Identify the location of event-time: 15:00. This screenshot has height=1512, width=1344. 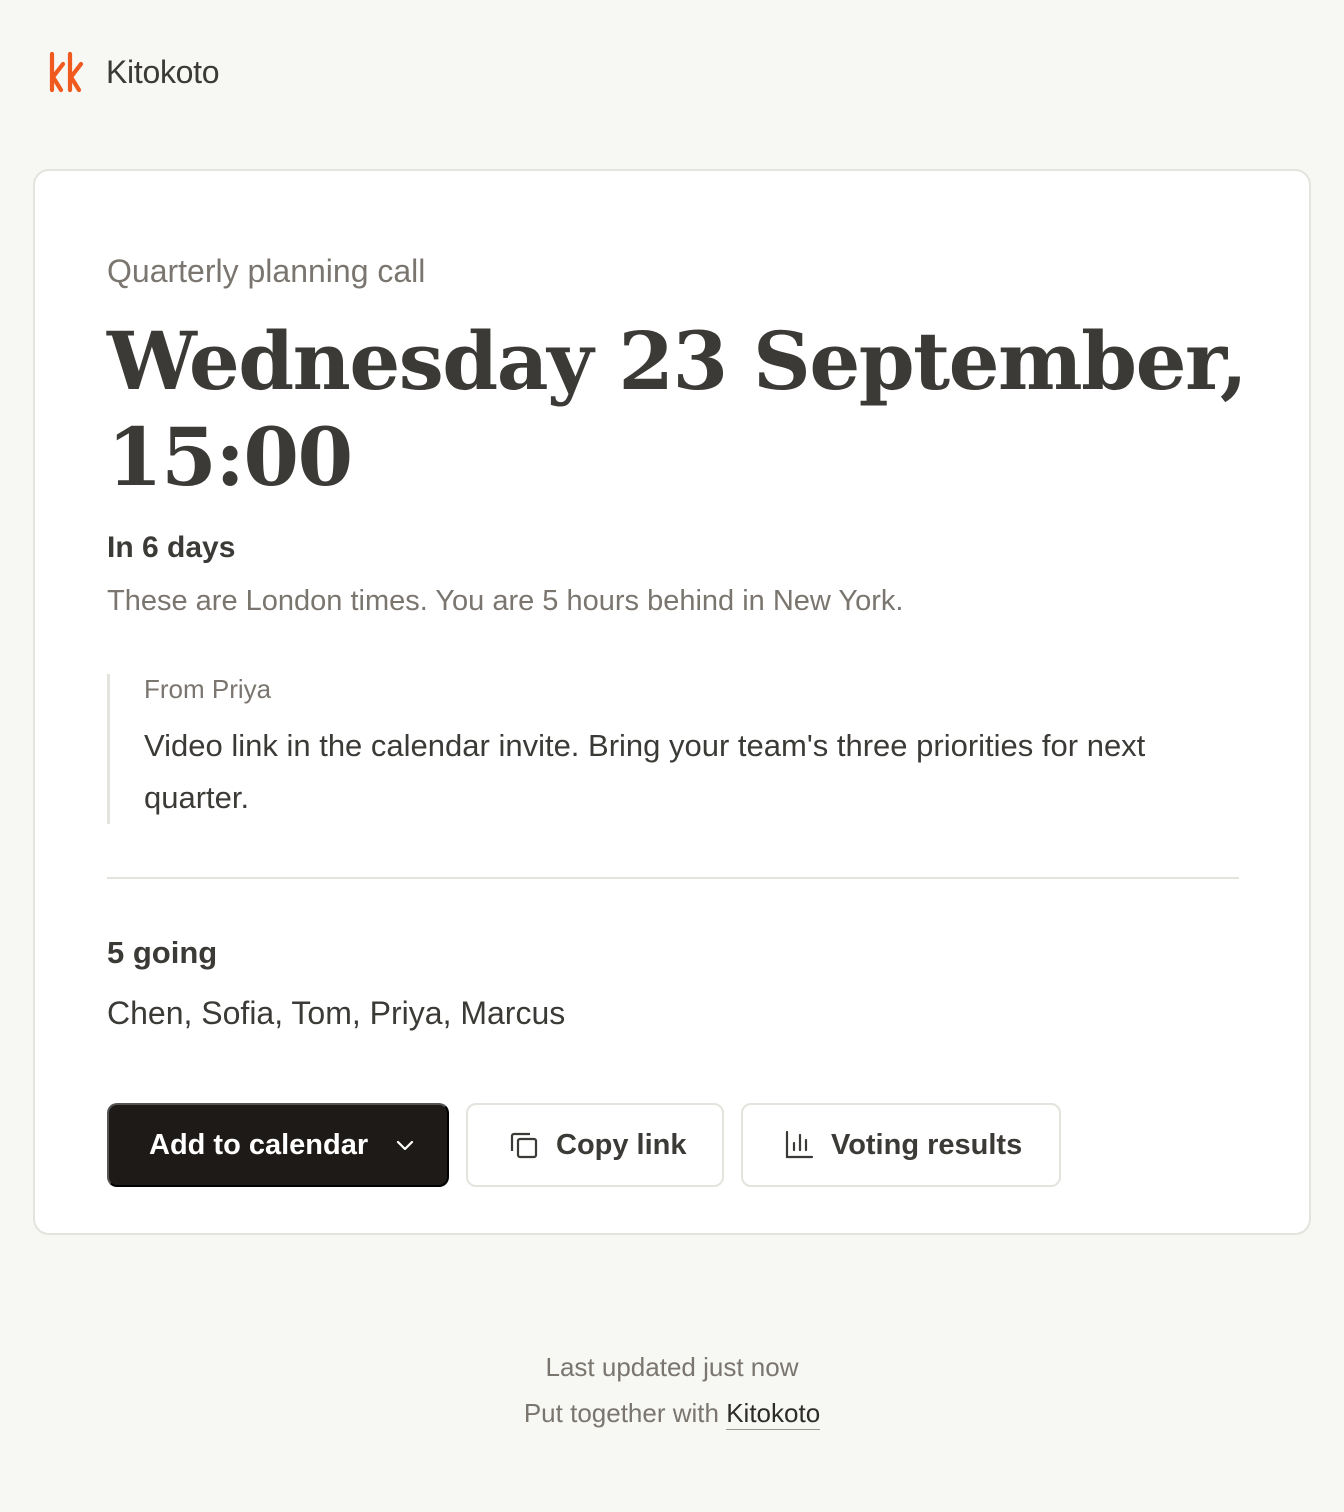
(230, 457).